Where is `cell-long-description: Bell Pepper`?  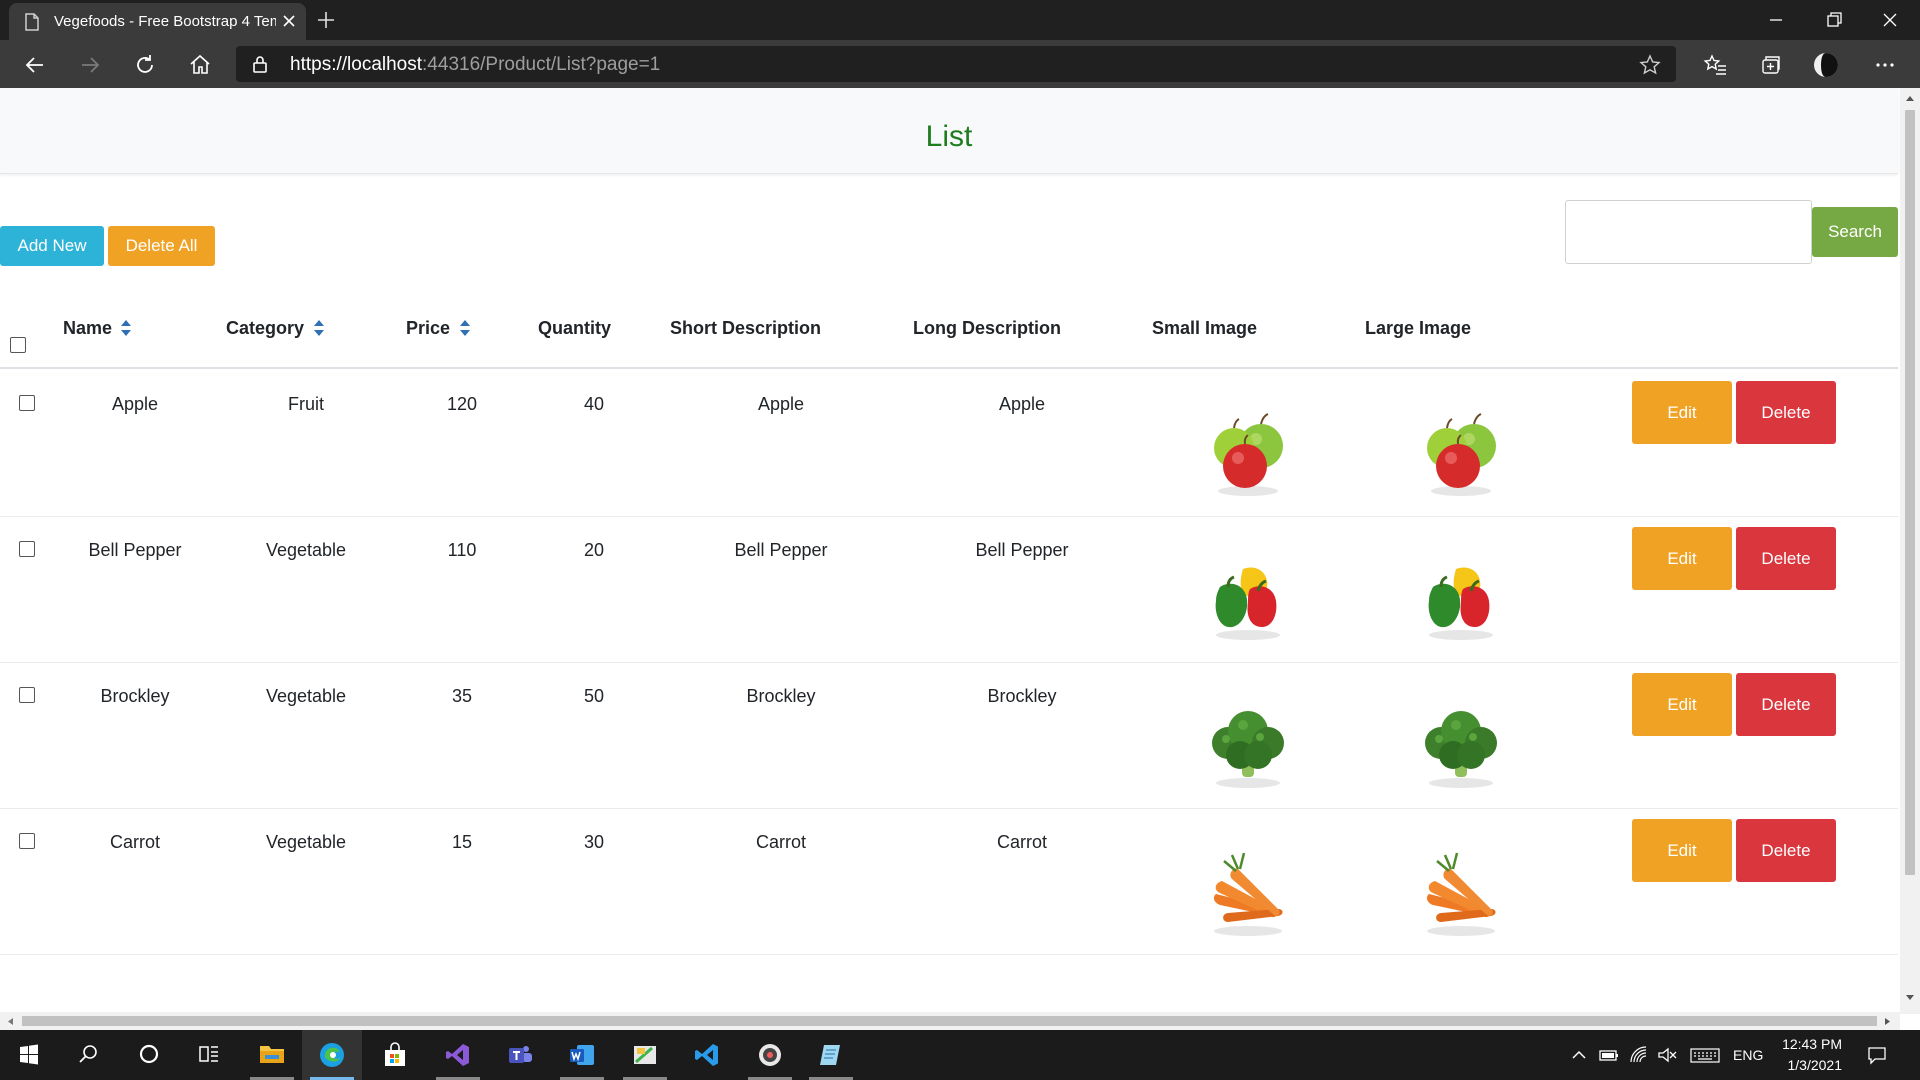
cell-long-description: Bell Pepper is located at coordinates (1022, 550).